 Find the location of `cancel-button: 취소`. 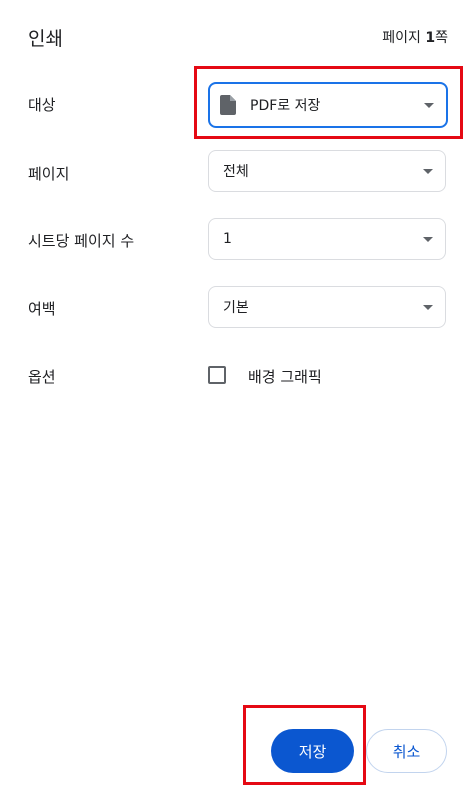

cancel-button: 취소 is located at coordinates (406, 751).